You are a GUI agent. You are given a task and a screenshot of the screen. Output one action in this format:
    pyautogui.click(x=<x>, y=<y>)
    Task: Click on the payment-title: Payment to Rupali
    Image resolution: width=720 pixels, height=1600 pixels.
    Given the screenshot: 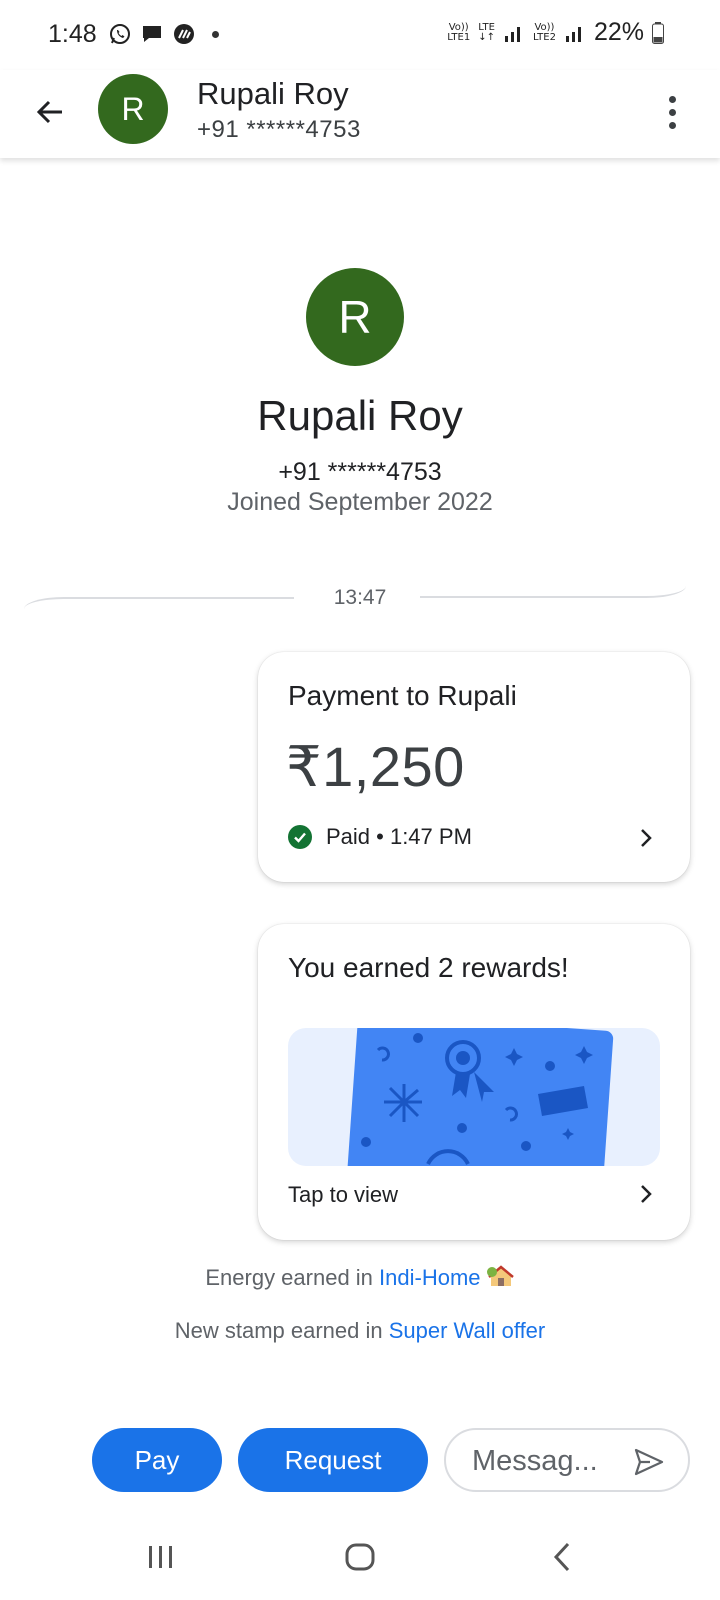 What is the action you would take?
    pyautogui.click(x=402, y=695)
    